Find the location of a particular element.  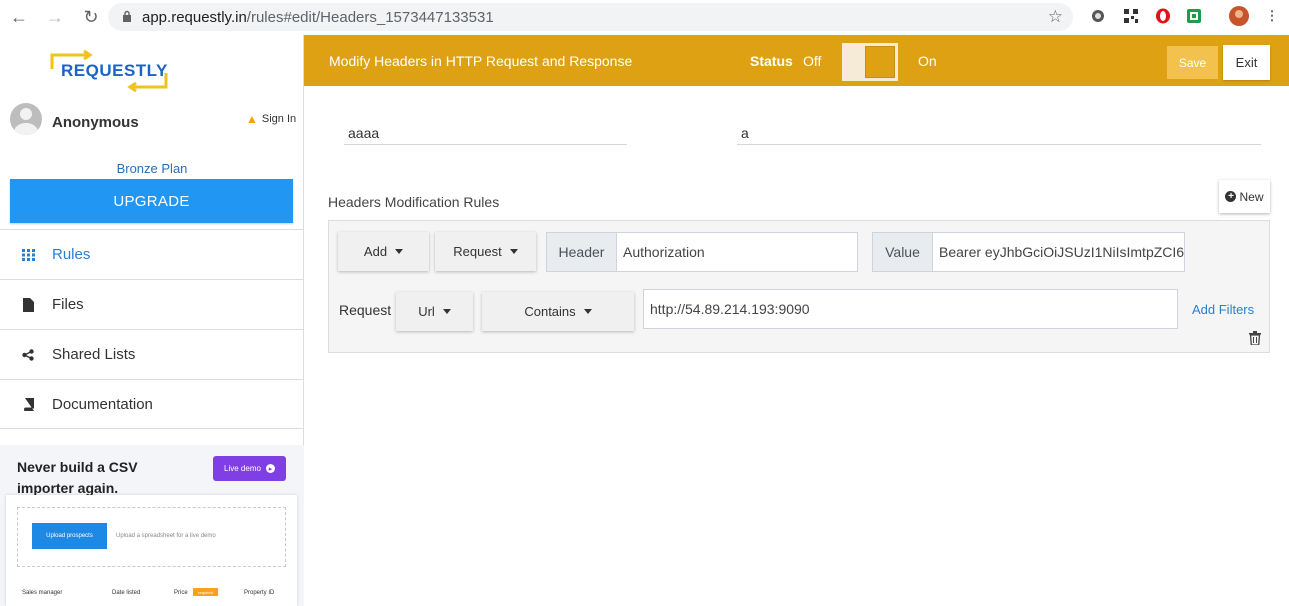

operator-value: Contains is located at coordinates (550, 311).